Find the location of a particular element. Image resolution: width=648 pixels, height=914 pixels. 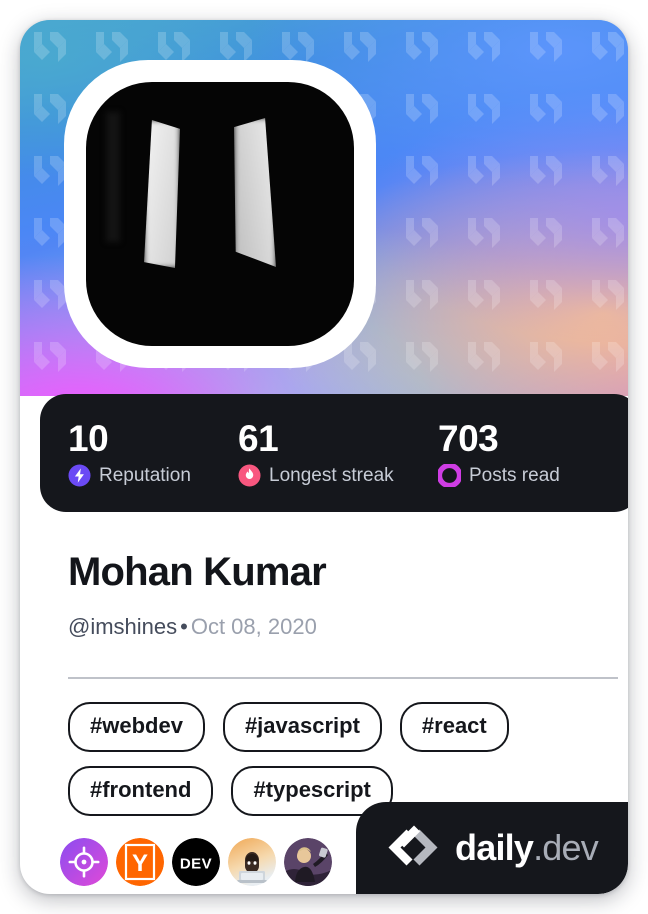

stat-longest-streak: 61 Longest streak is located at coordinates (338, 453).